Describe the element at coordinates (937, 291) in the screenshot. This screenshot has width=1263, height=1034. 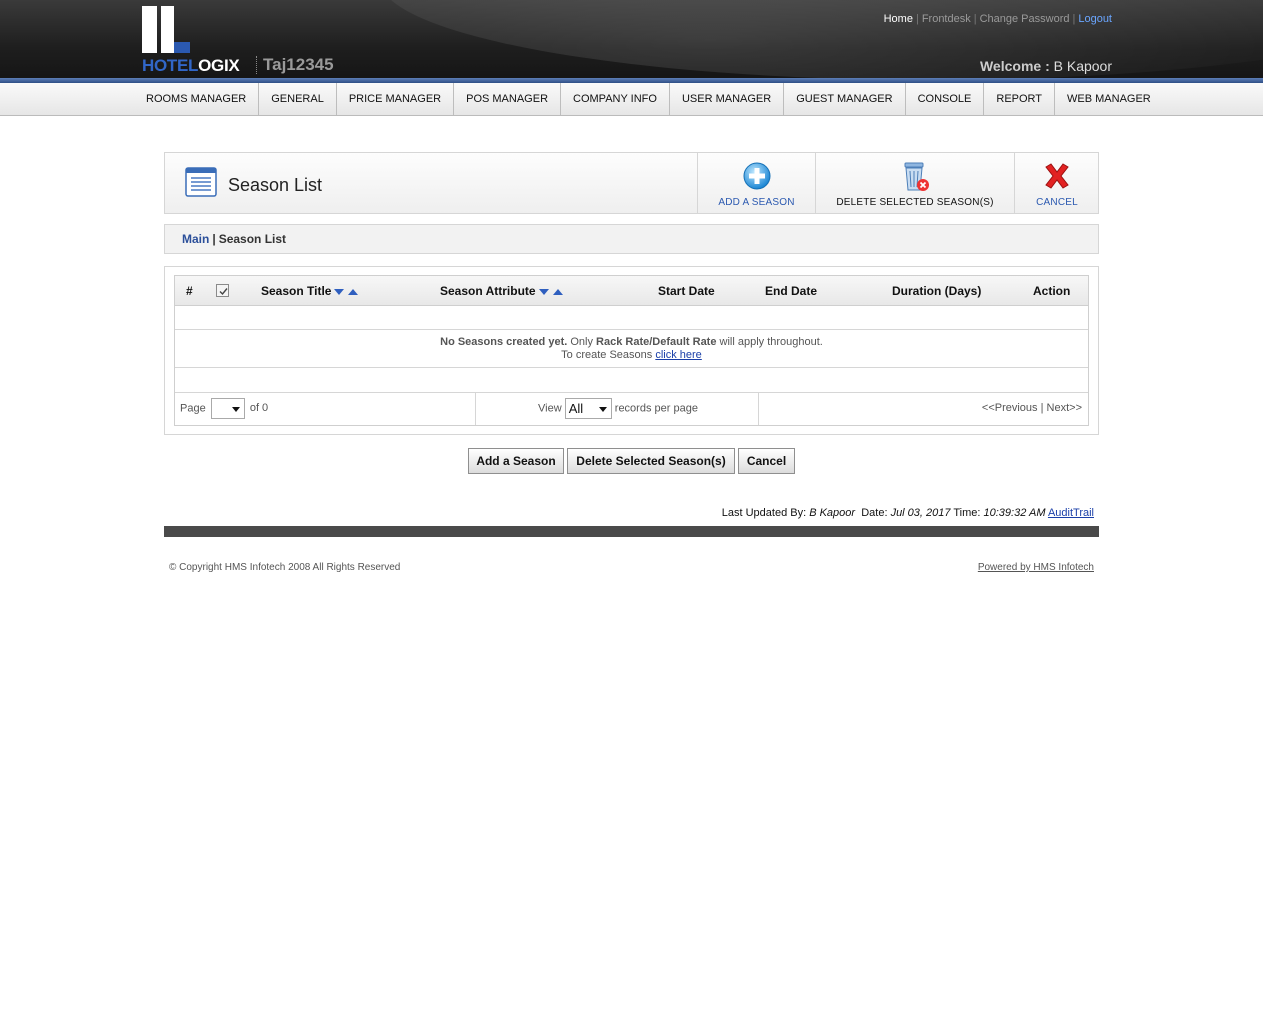
I see `col-duration: Duration (Days)` at that location.